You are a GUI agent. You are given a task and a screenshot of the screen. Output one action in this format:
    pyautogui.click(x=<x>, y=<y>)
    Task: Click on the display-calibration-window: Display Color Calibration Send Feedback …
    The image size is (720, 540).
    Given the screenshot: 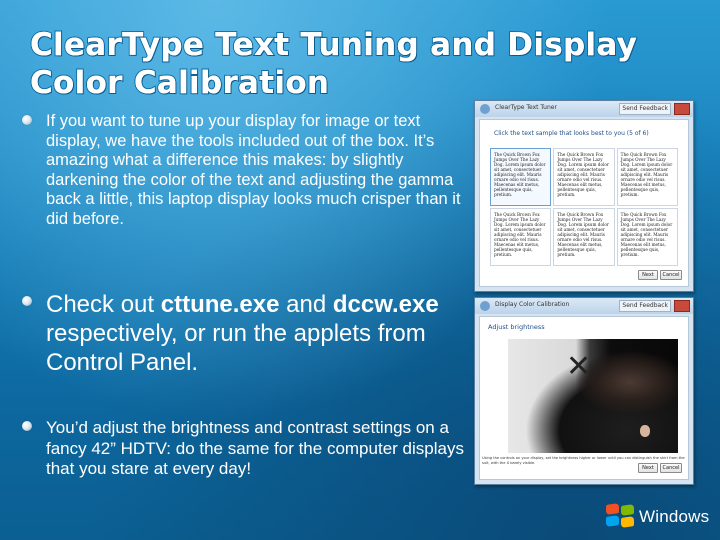 What is the action you would take?
    pyautogui.click(x=584, y=391)
    